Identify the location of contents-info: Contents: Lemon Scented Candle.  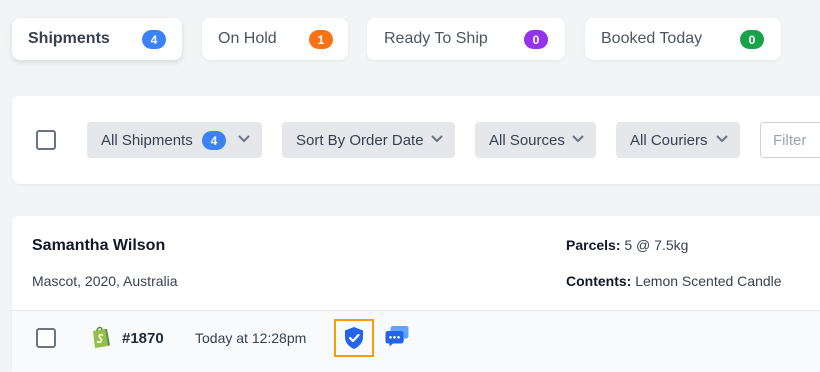
(674, 281).